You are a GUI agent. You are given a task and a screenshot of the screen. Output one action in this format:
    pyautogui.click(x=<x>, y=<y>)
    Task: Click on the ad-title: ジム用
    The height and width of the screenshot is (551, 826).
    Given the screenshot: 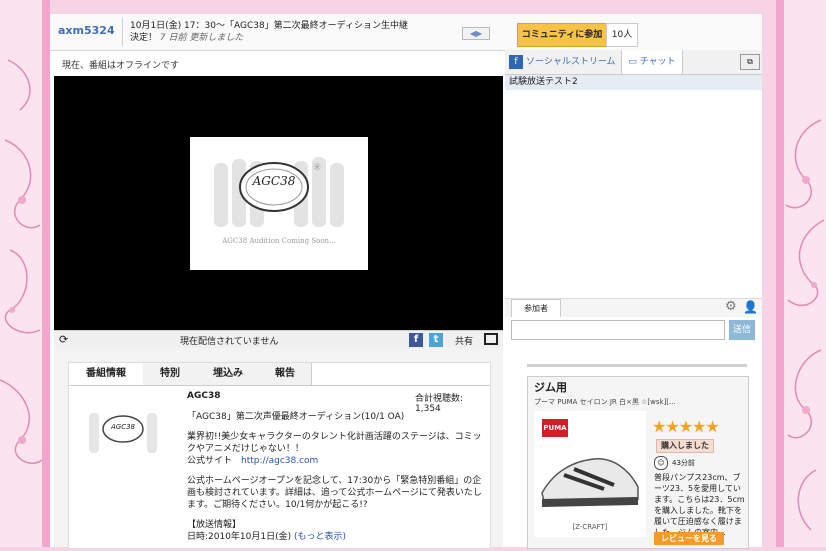 What is the action you would take?
    pyautogui.click(x=550, y=387)
    